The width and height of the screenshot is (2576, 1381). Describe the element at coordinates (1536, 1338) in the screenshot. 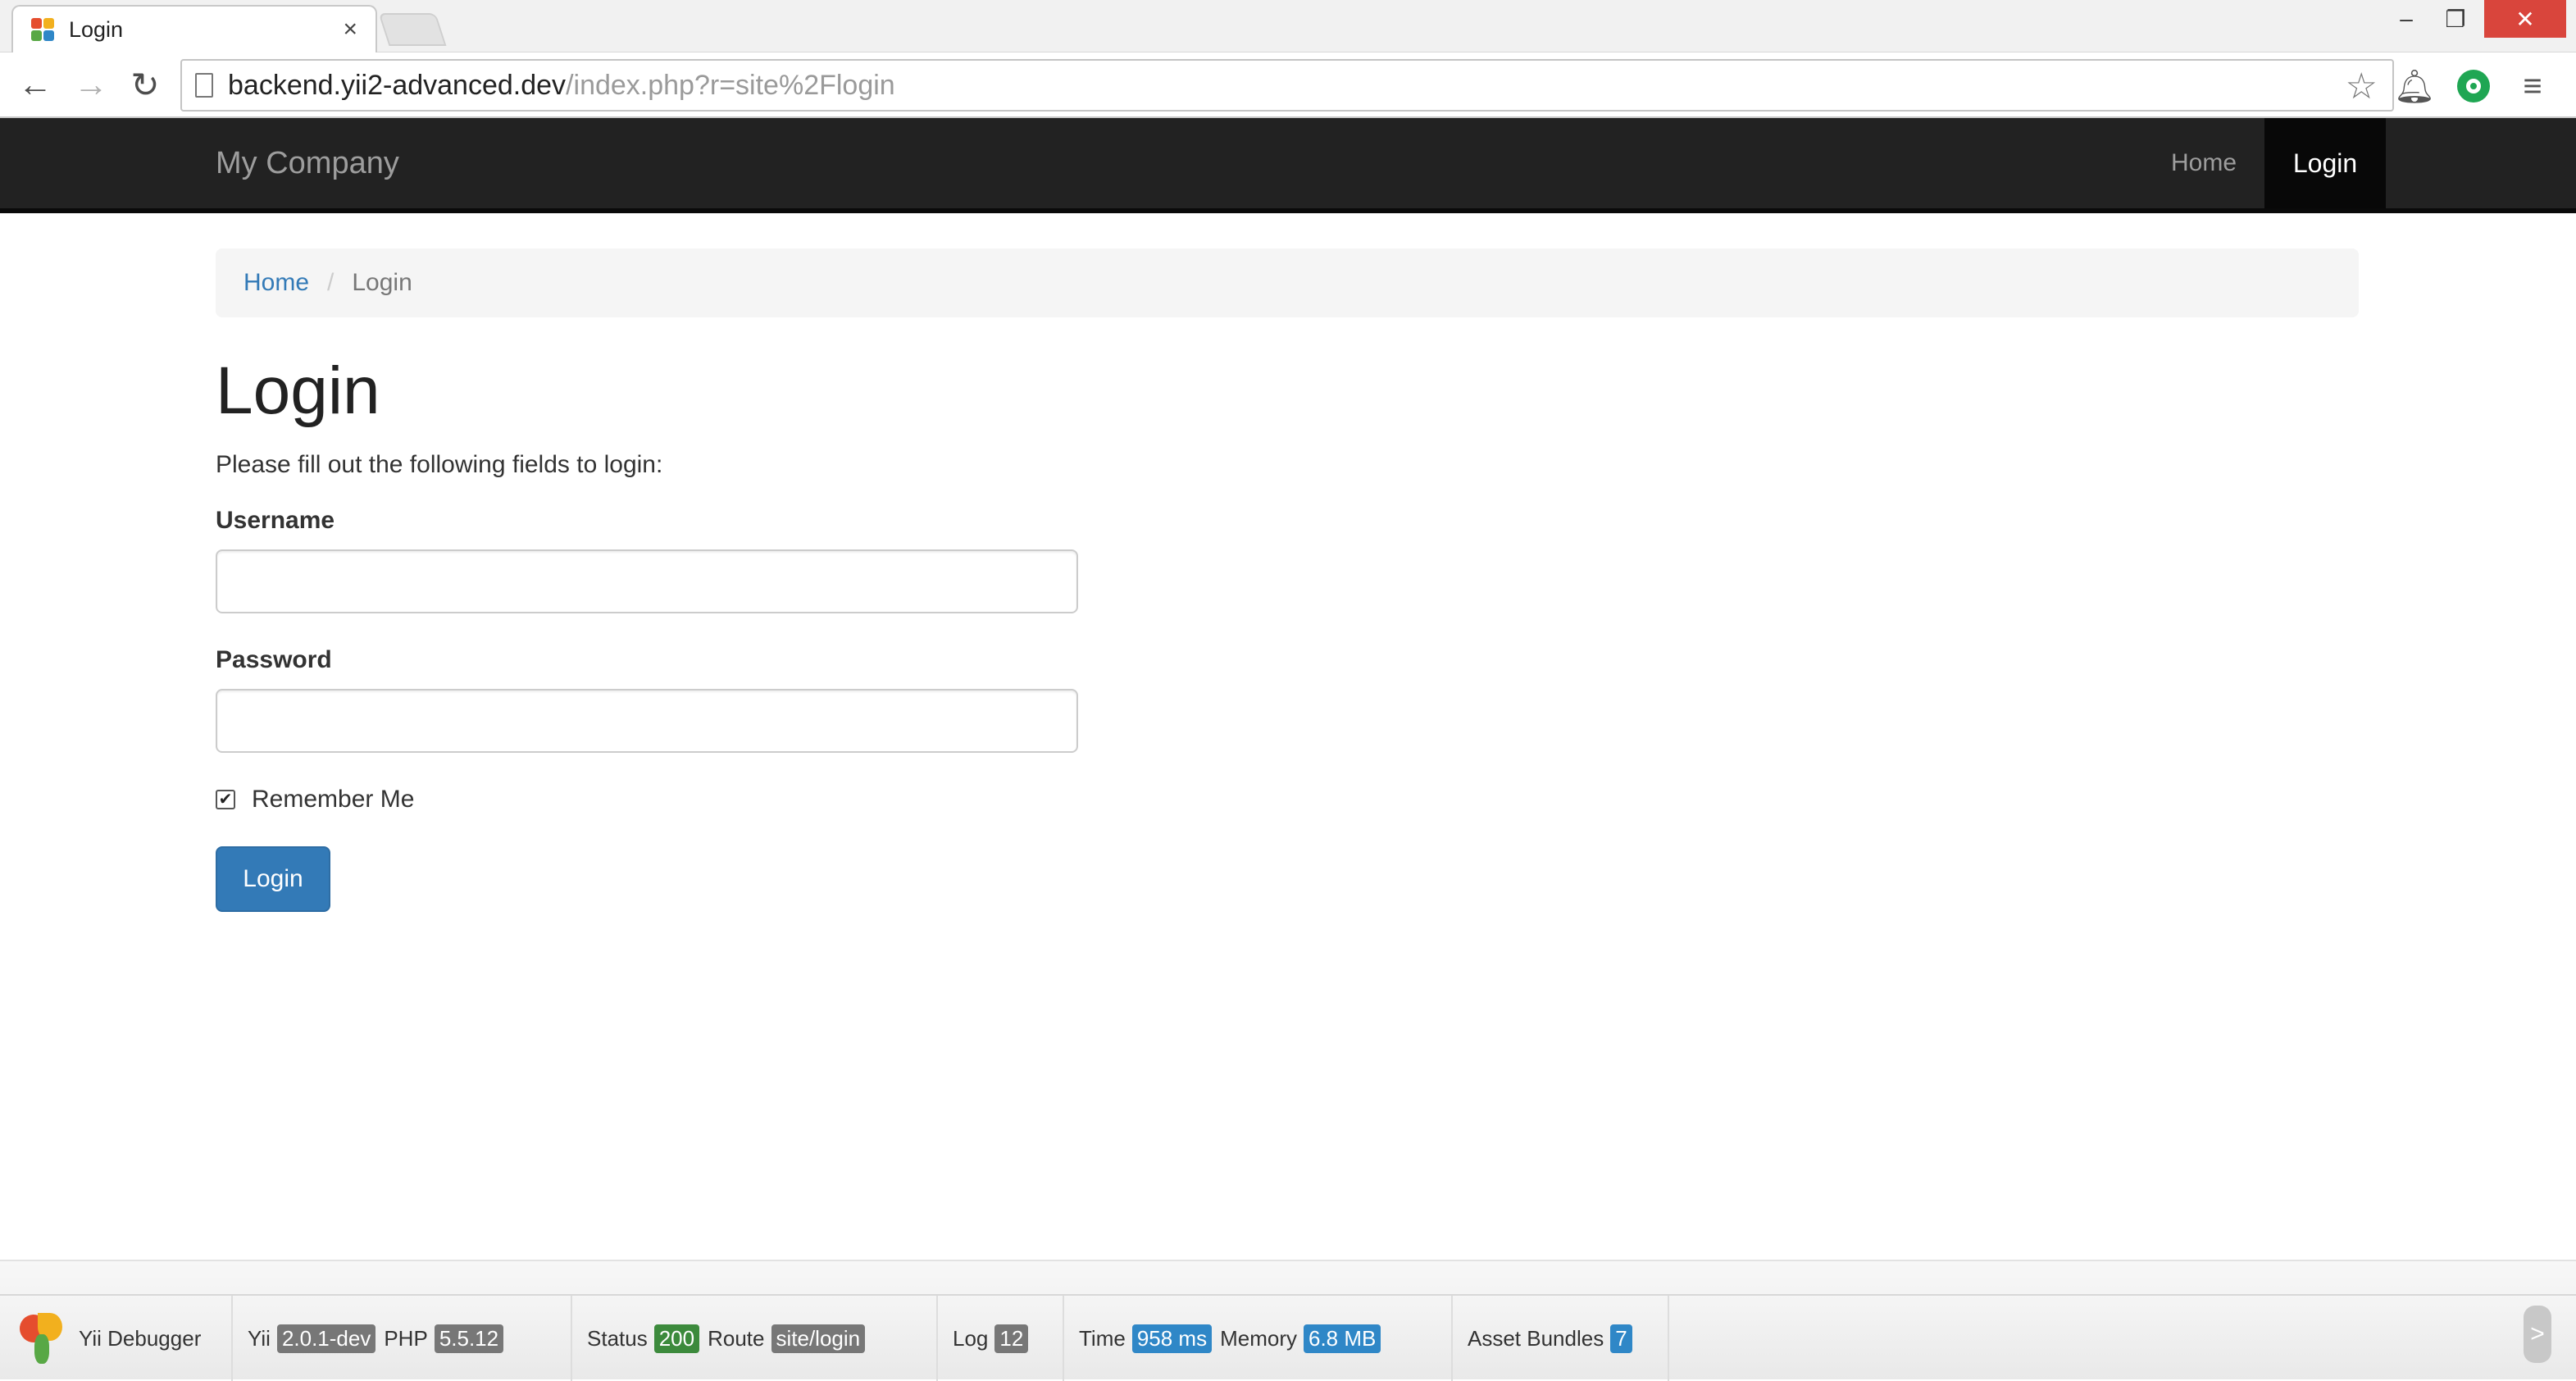

I see `asset-bundles-label: Asset Bundles` at that location.